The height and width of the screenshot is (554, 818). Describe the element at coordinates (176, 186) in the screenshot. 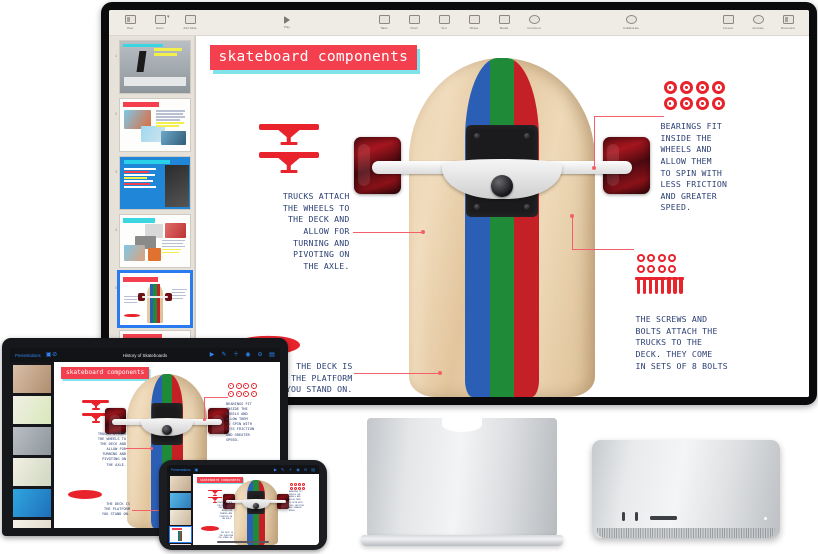

I see `thumb-figure` at that location.